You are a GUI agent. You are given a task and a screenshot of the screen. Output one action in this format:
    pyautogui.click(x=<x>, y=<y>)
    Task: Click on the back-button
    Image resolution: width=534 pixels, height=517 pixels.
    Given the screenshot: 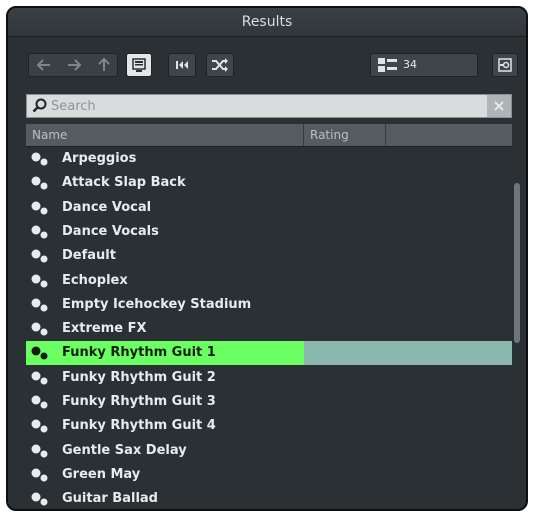 What is the action you would take?
    pyautogui.click(x=43, y=65)
    